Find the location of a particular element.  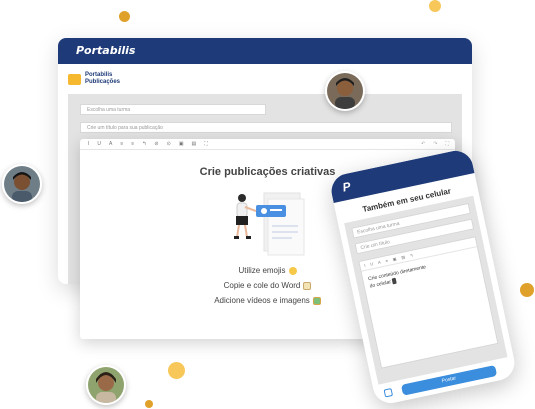

memo-emoji-icon is located at coordinates (307, 285).